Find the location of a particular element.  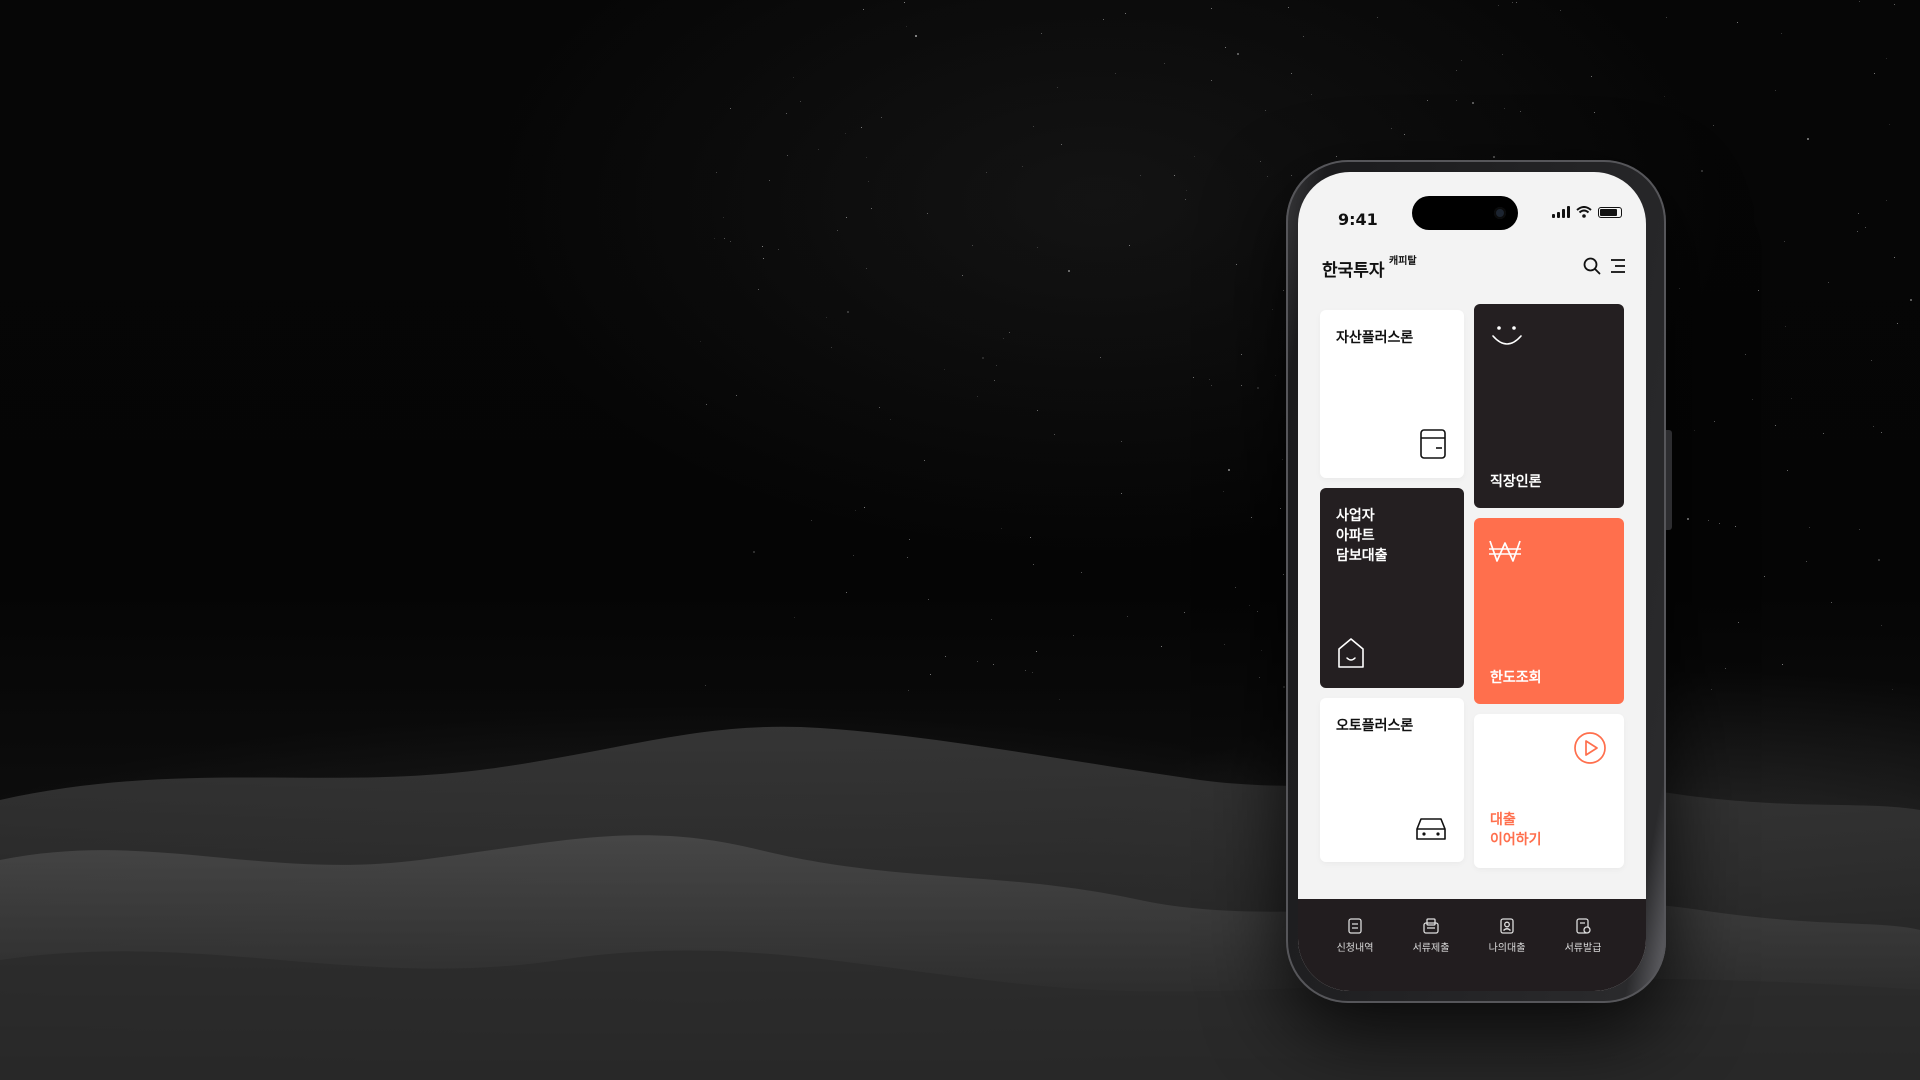

dynamic-island is located at coordinates (1465, 213).